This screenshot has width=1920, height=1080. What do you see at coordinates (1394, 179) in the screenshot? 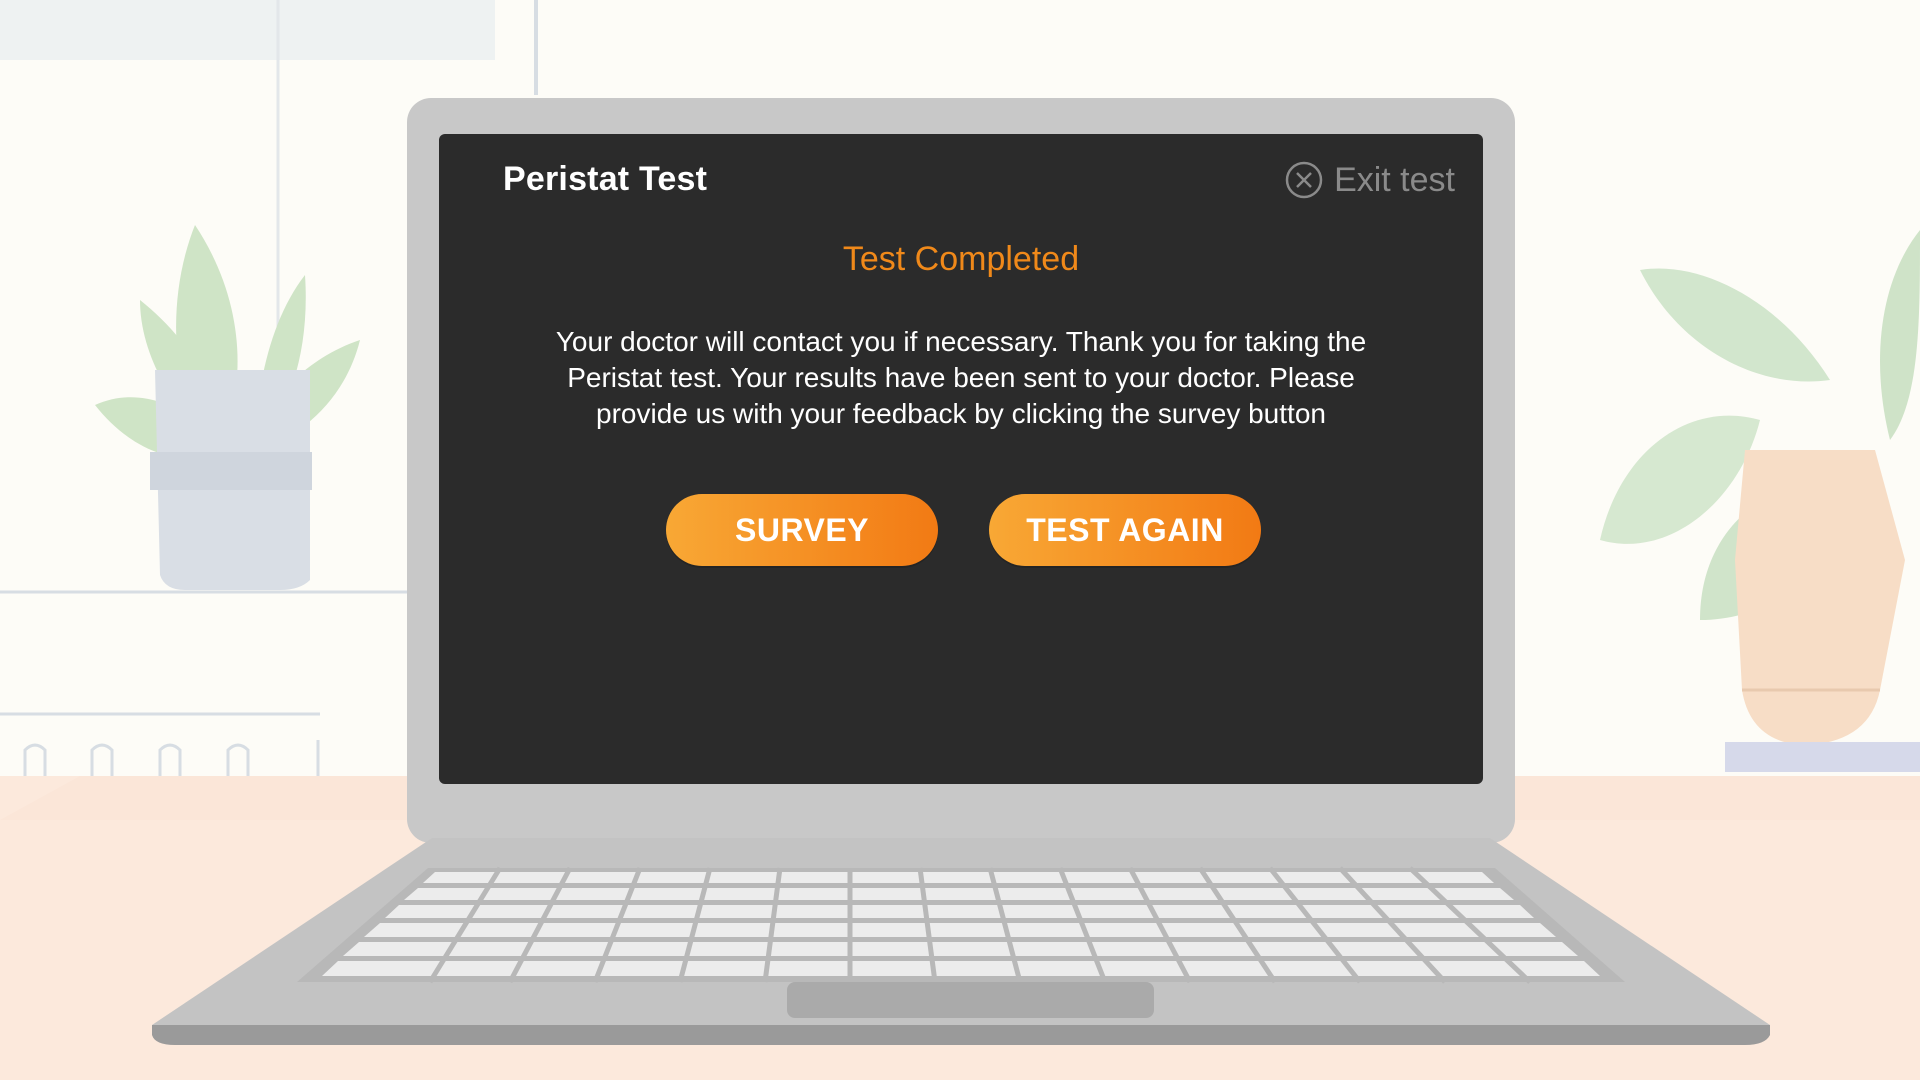
I see `exit-test-label: Exit test` at bounding box center [1394, 179].